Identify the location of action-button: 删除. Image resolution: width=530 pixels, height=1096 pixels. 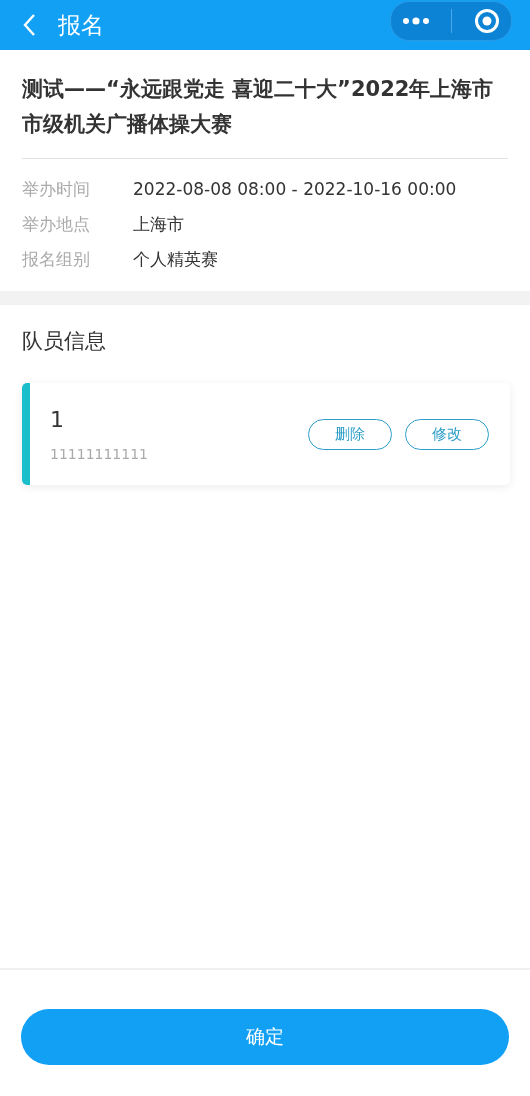
(350, 434).